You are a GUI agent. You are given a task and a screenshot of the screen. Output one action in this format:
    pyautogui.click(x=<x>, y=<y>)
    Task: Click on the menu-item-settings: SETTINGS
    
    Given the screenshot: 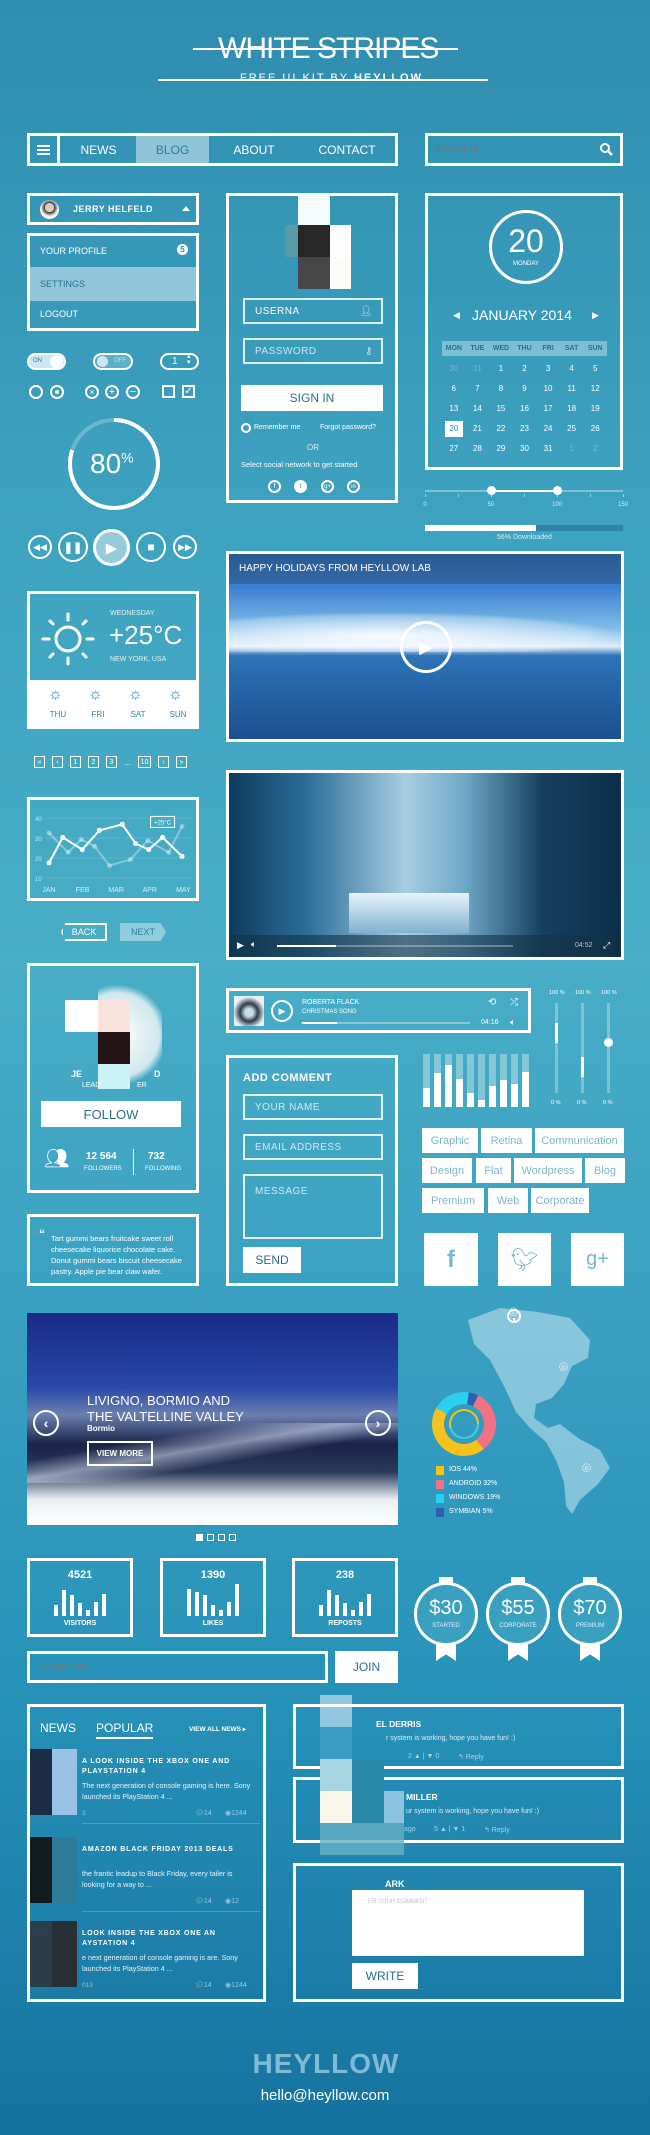 What is the action you would take?
    pyautogui.click(x=113, y=284)
    